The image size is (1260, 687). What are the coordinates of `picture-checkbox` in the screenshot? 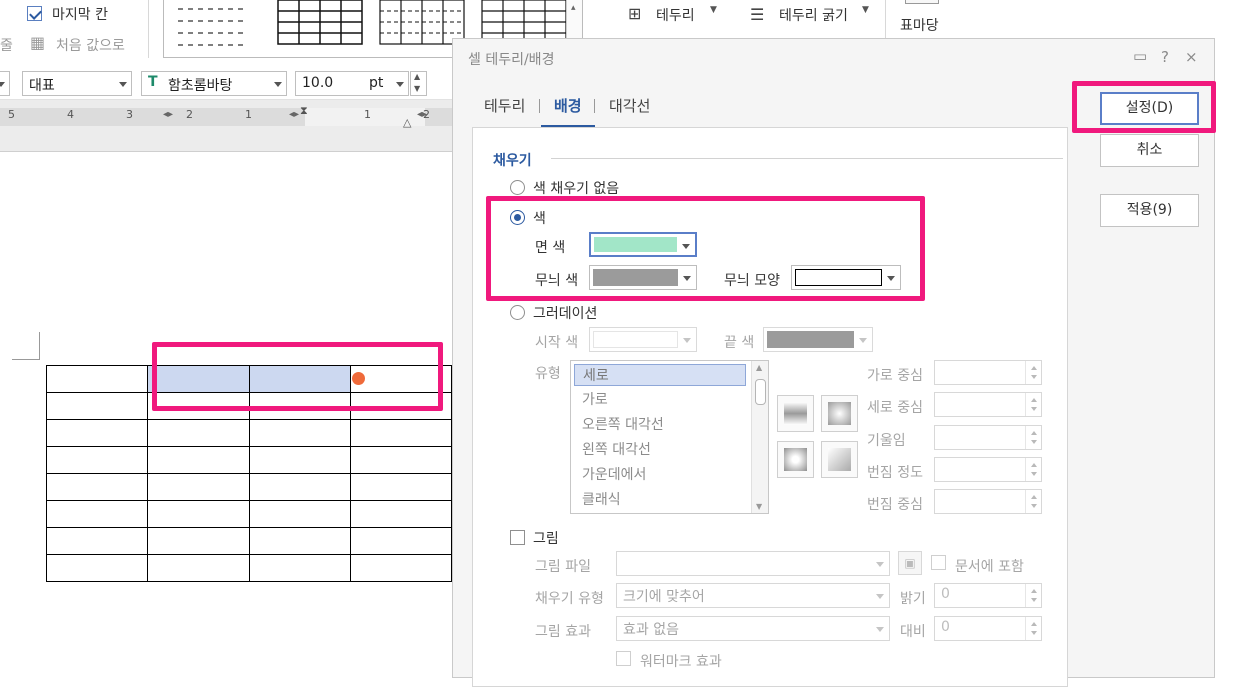 It's located at (517, 537).